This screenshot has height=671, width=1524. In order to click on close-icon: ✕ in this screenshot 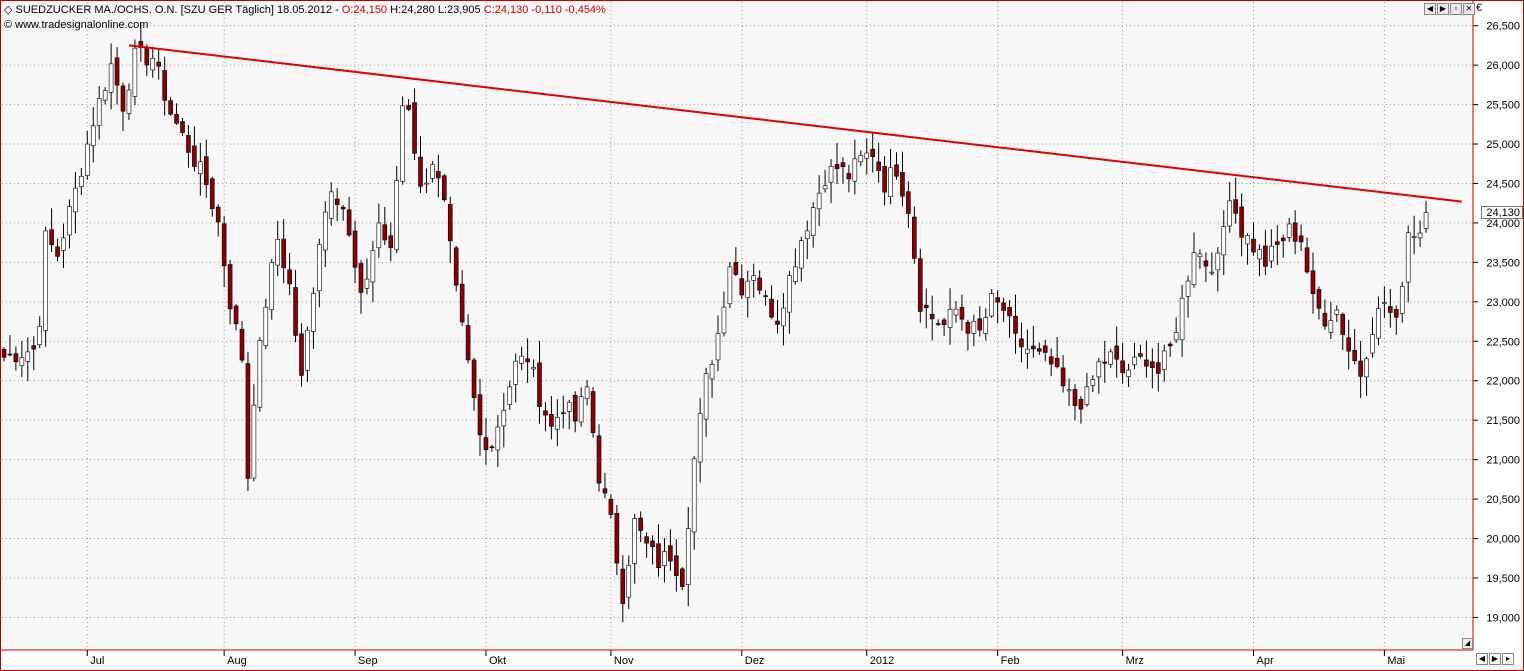, I will do `click(1469, 9)`.